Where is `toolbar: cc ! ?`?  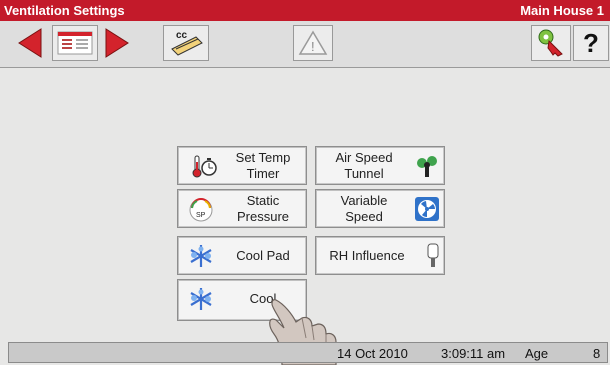
toolbar: cc ! ? is located at coordinates (305, 44).